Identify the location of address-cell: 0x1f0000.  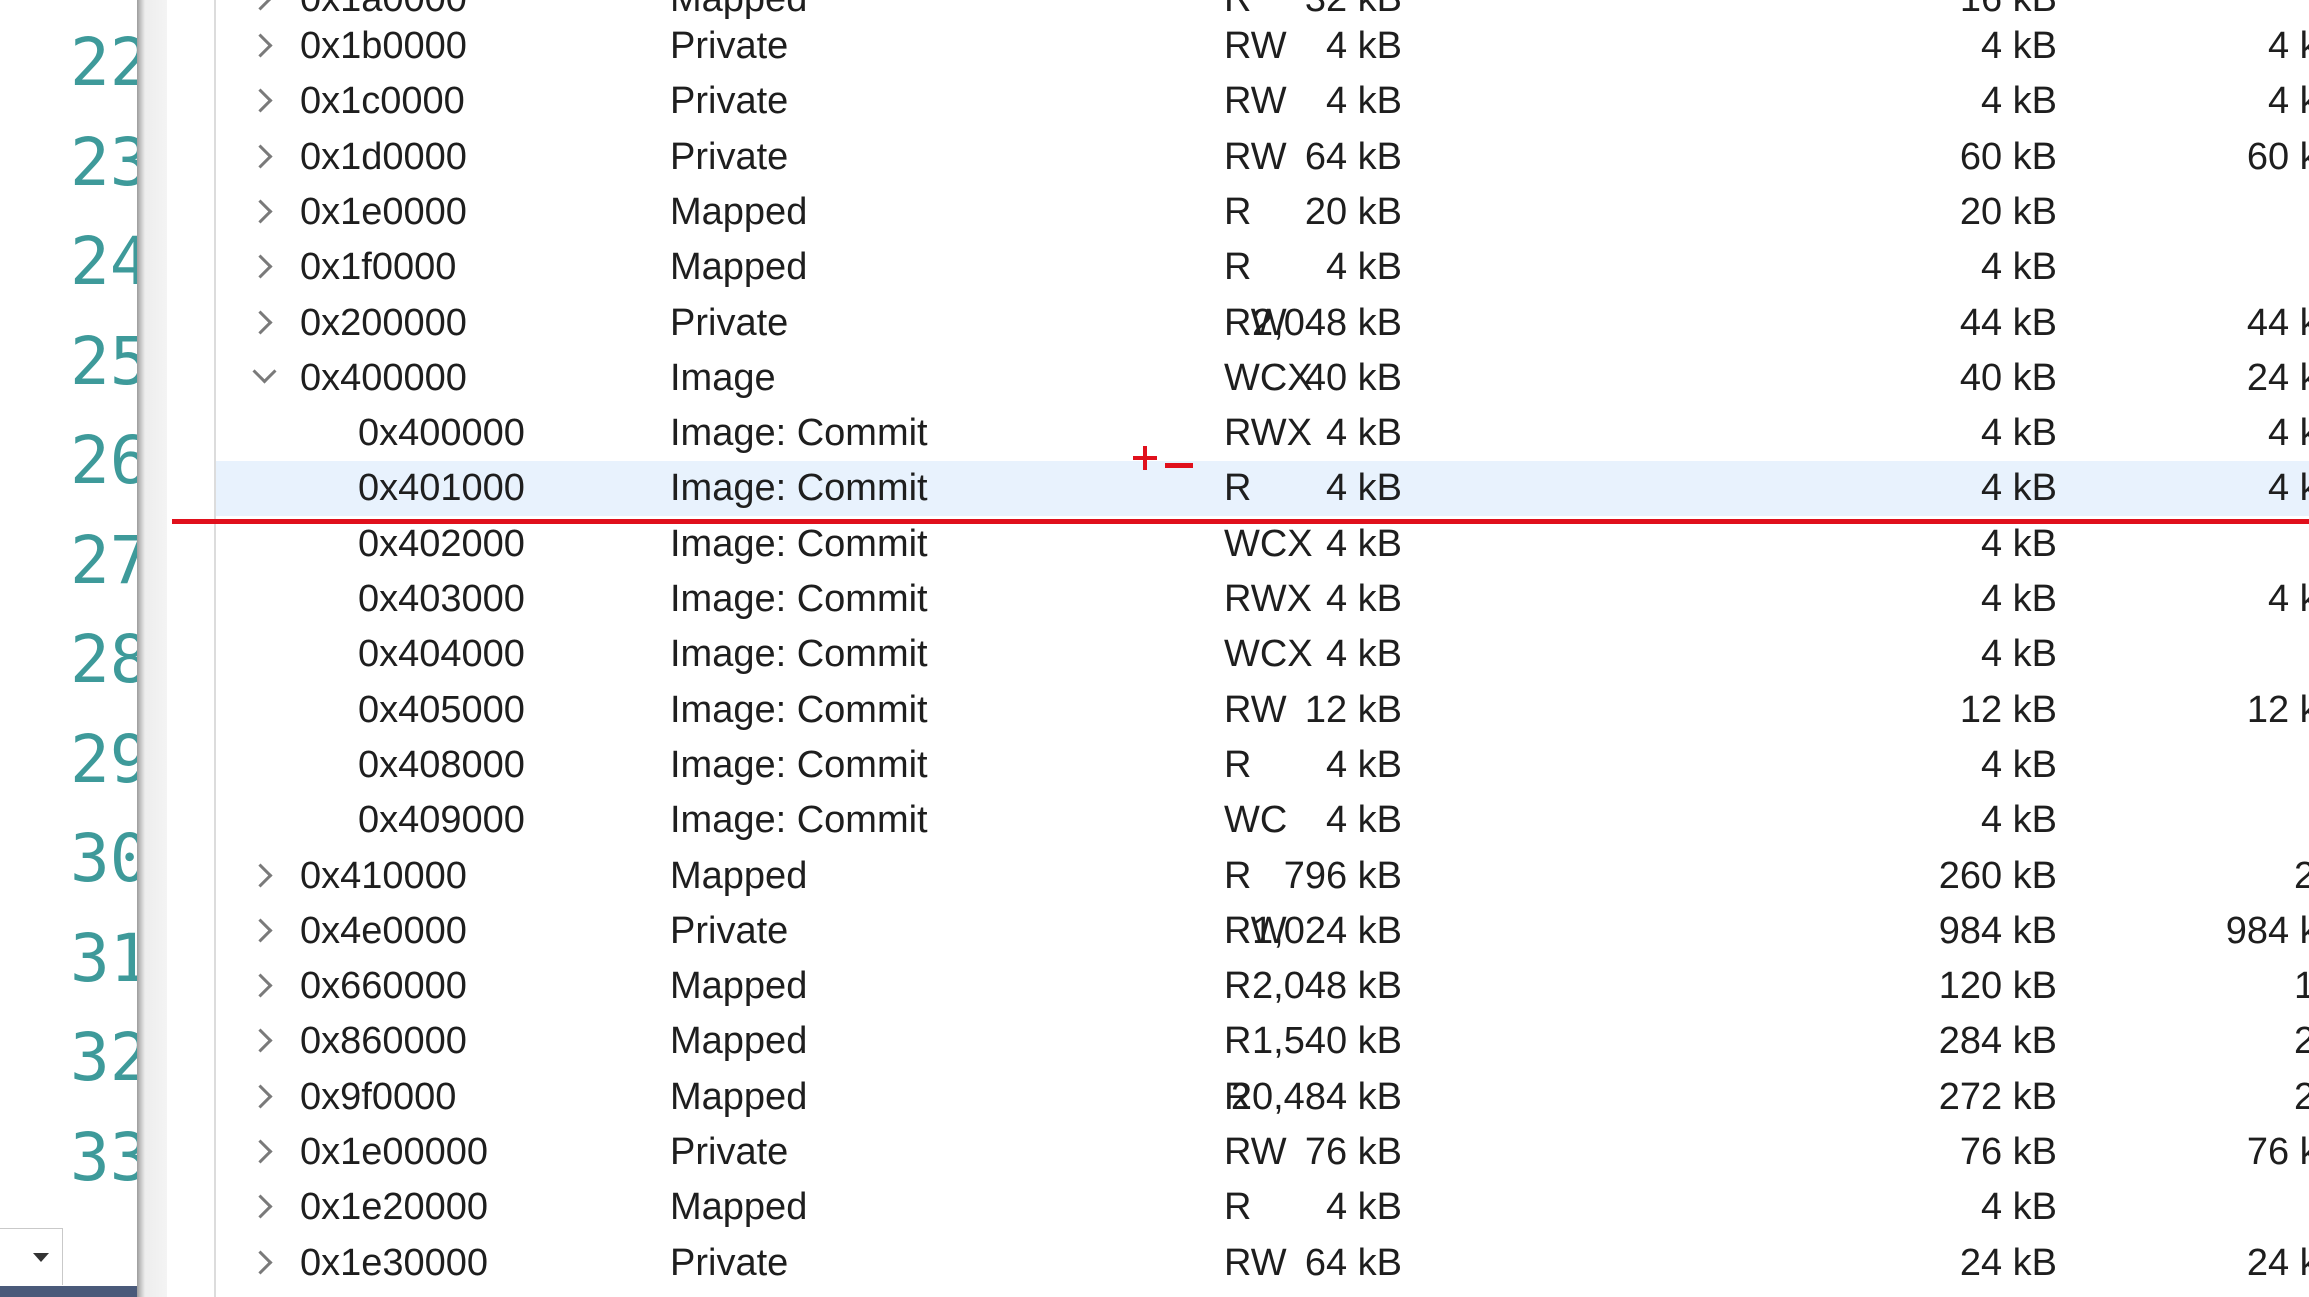
(378, 267).